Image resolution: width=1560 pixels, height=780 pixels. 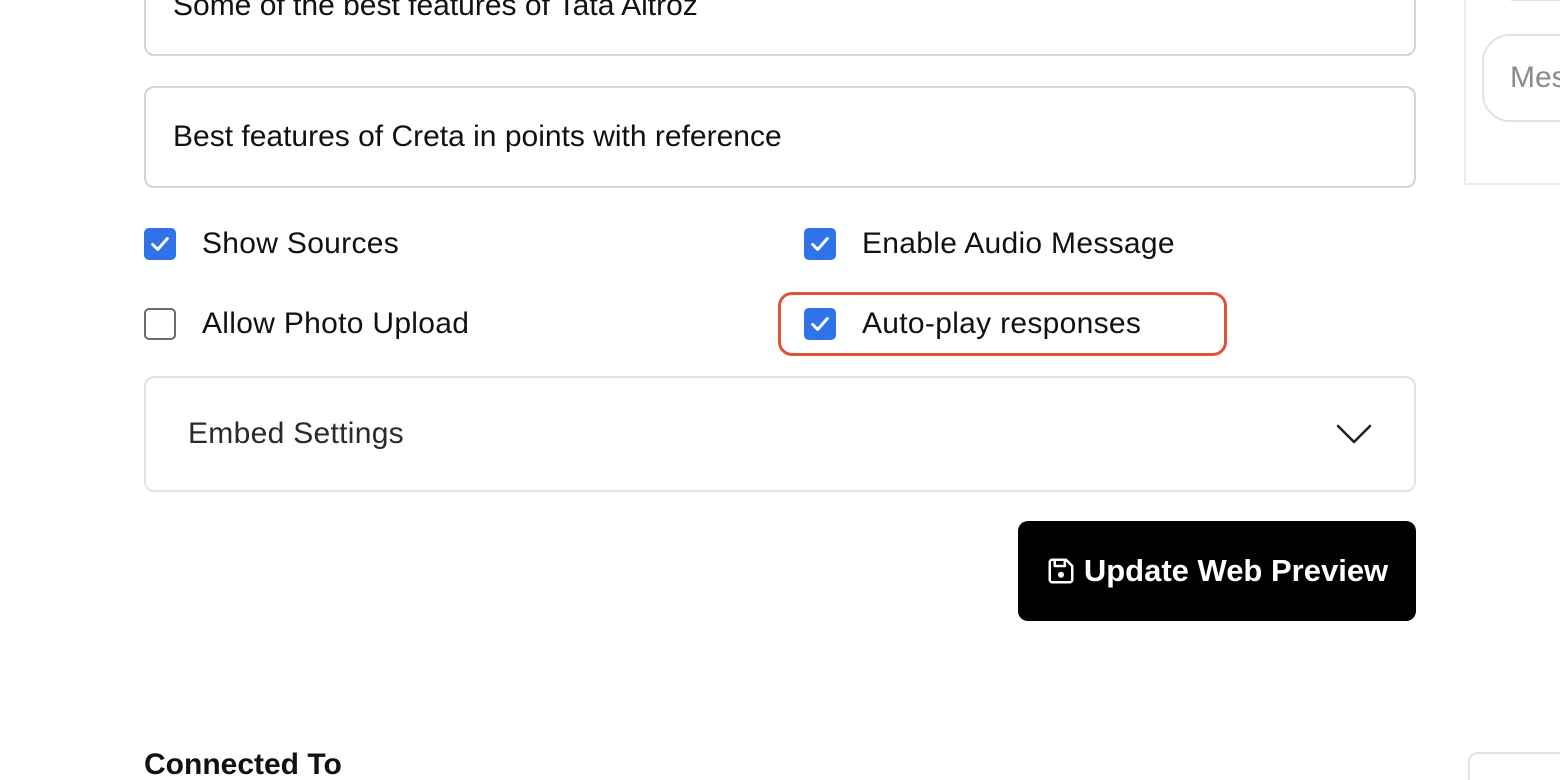 What do you see at coordinates (1514, 766) in the screenshot?
I see `connected-item-box` at bounding box center [1514, 766].